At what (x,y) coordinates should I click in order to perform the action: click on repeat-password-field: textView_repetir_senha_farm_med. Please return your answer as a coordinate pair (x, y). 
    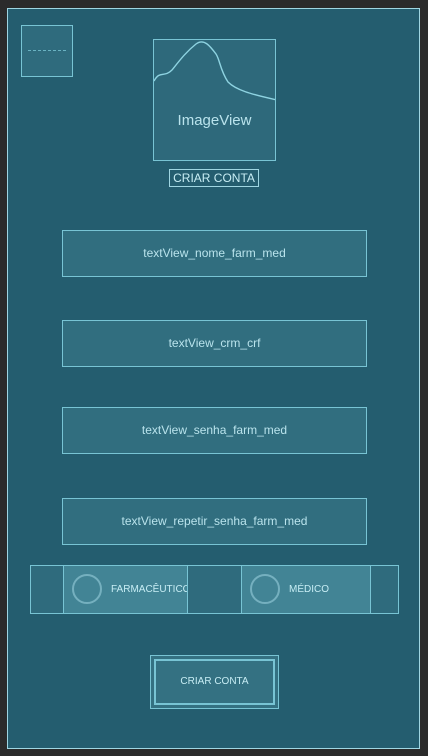
    Looking at the image, I should click on (214, 521).